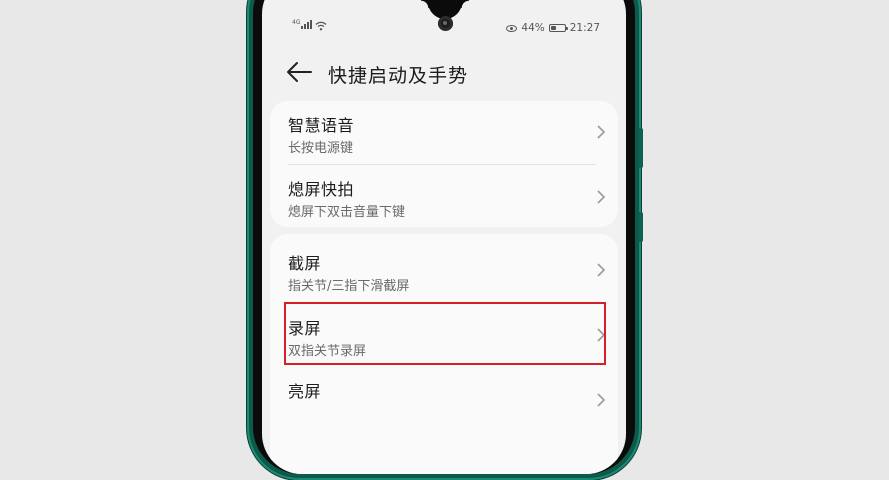  I want to click on item-subtitle: 熄屏下双击音量下键, so click(347, 212).